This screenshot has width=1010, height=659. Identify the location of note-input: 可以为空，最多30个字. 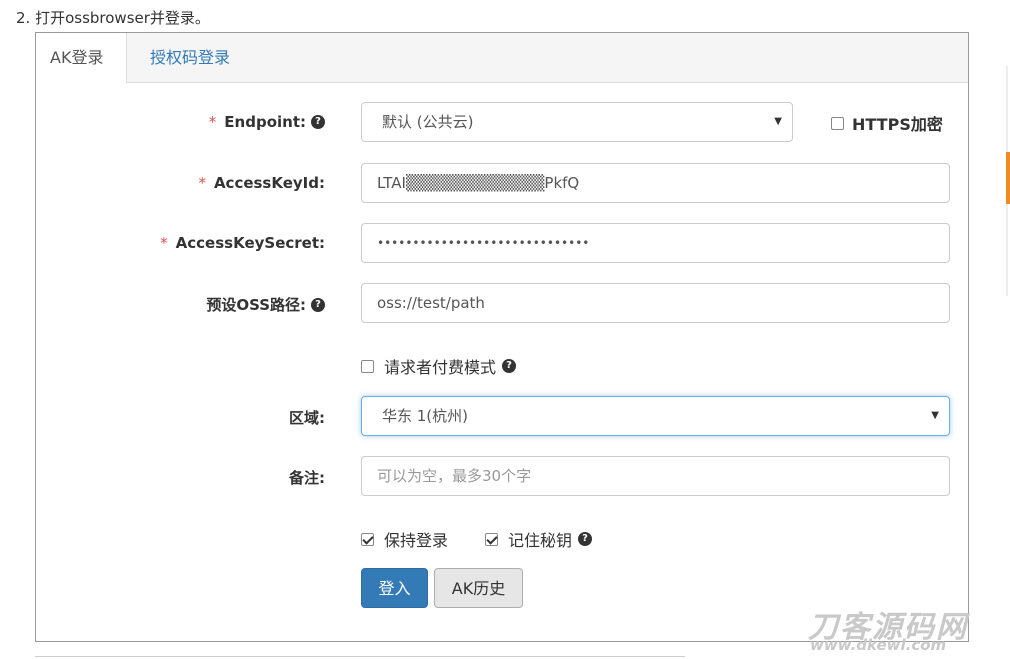
(655, 476).